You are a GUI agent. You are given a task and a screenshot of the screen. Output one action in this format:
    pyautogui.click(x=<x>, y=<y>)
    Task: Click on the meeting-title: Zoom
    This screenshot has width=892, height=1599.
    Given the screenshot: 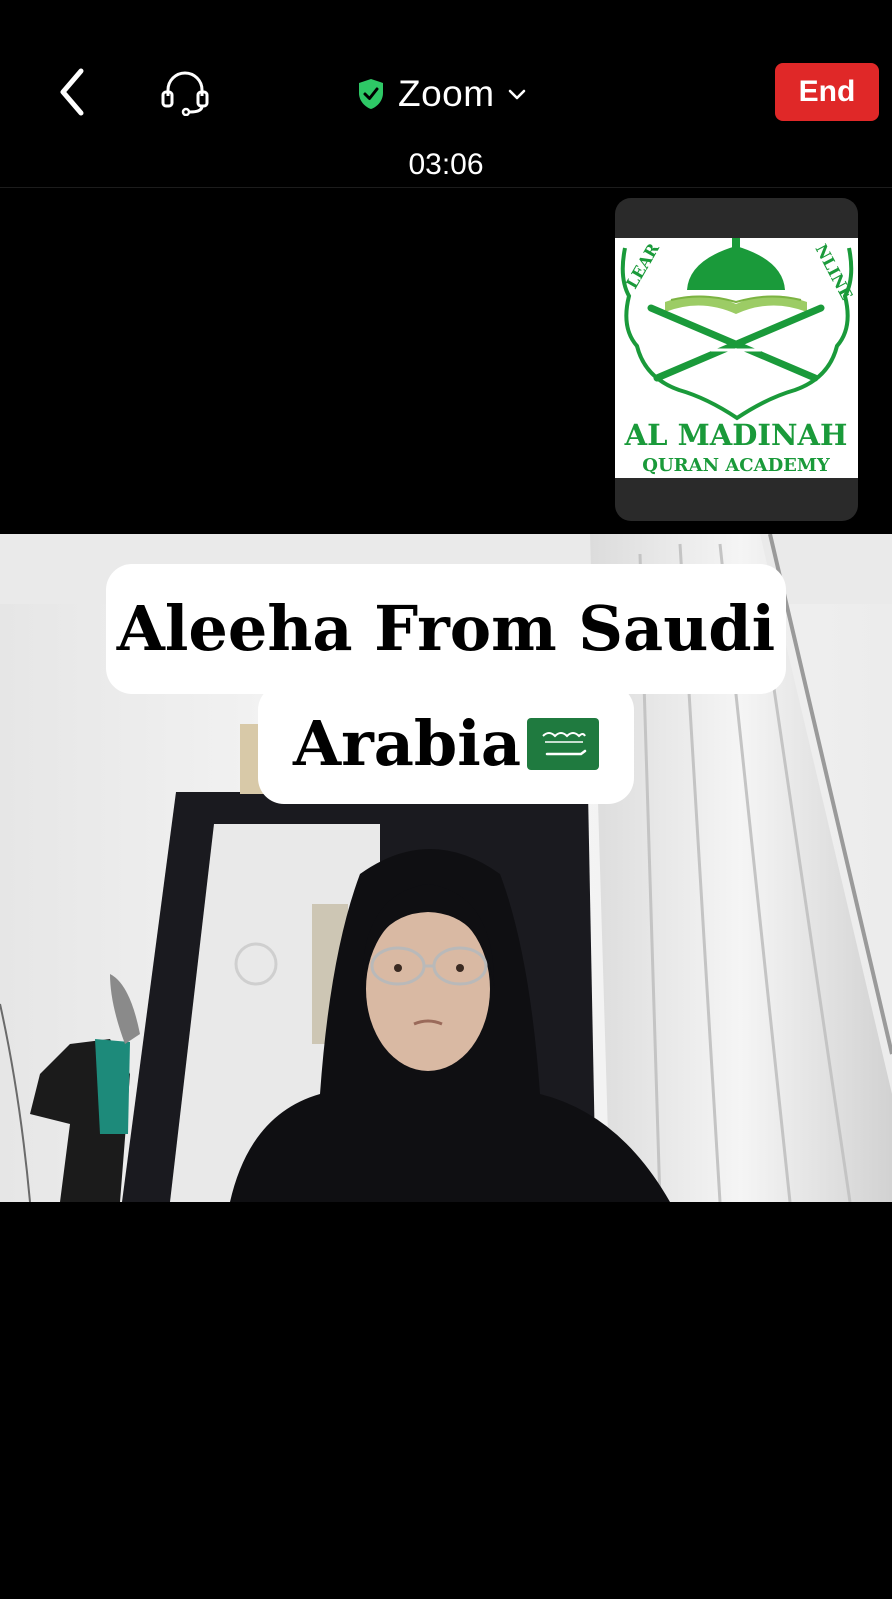 What is the action you would take?
    pyautogui.click(x=446, y=93)
    